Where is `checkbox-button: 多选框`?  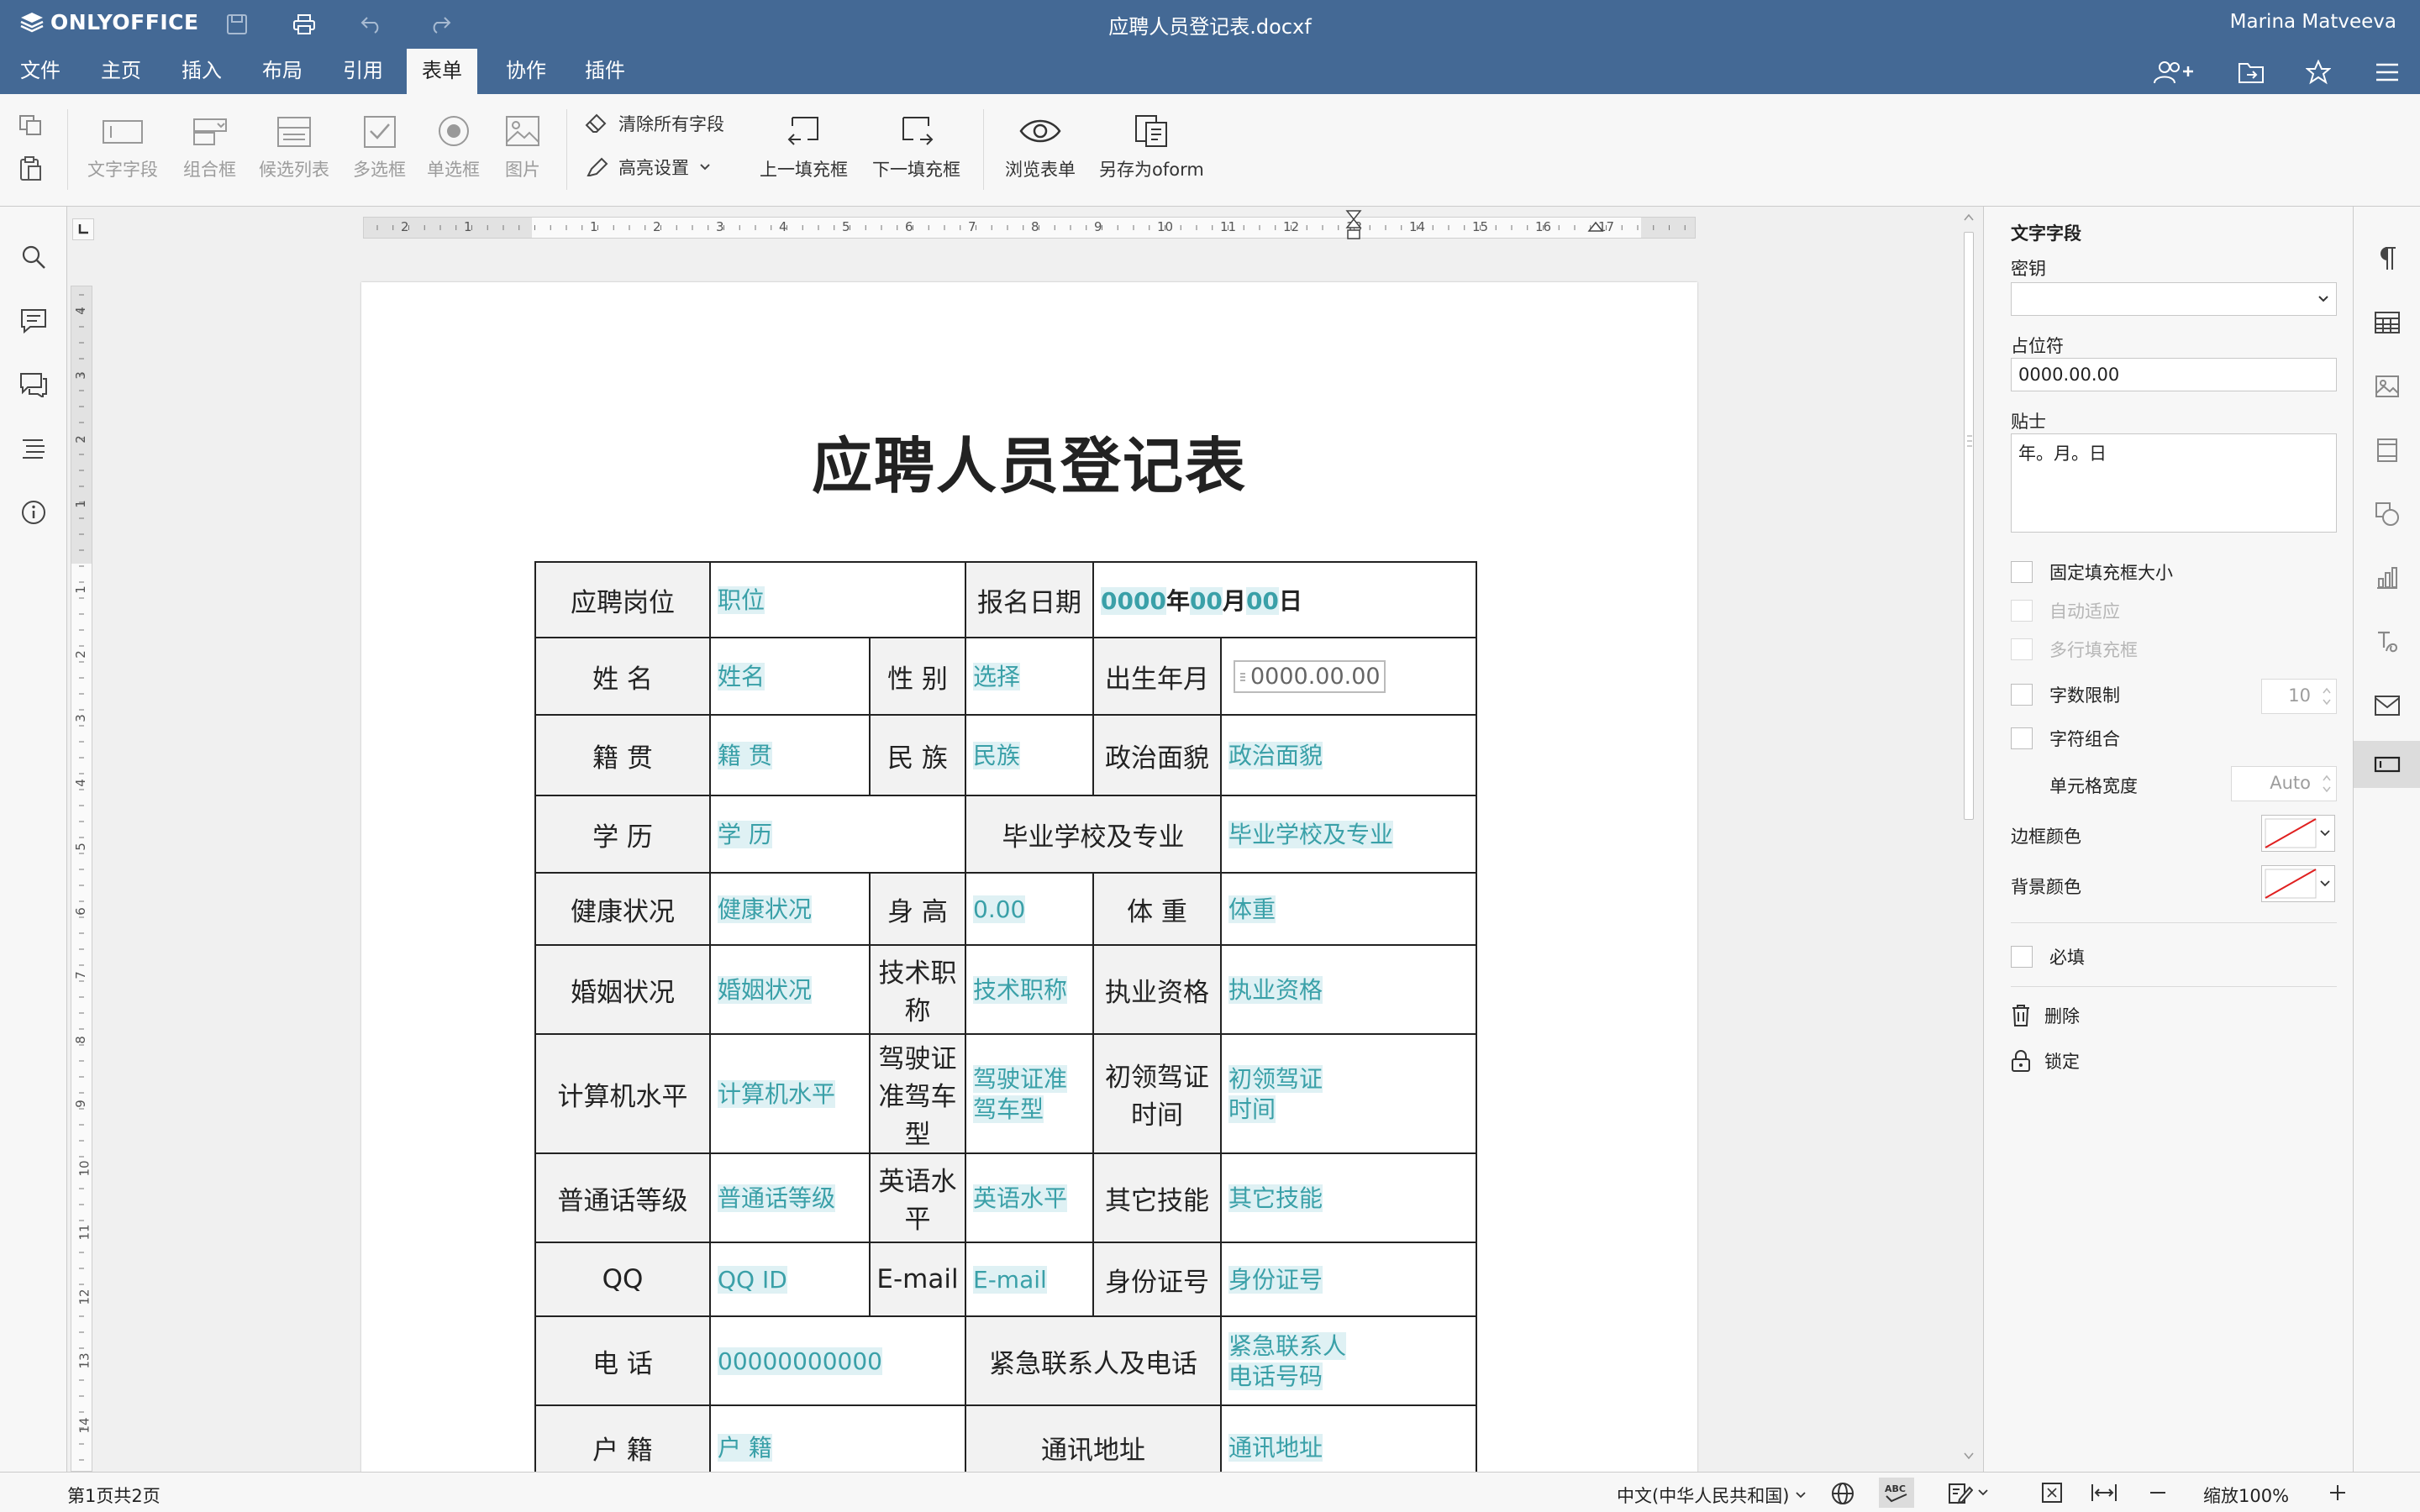
checkbox-button: 多选框 is located at coordinates (379, 147).